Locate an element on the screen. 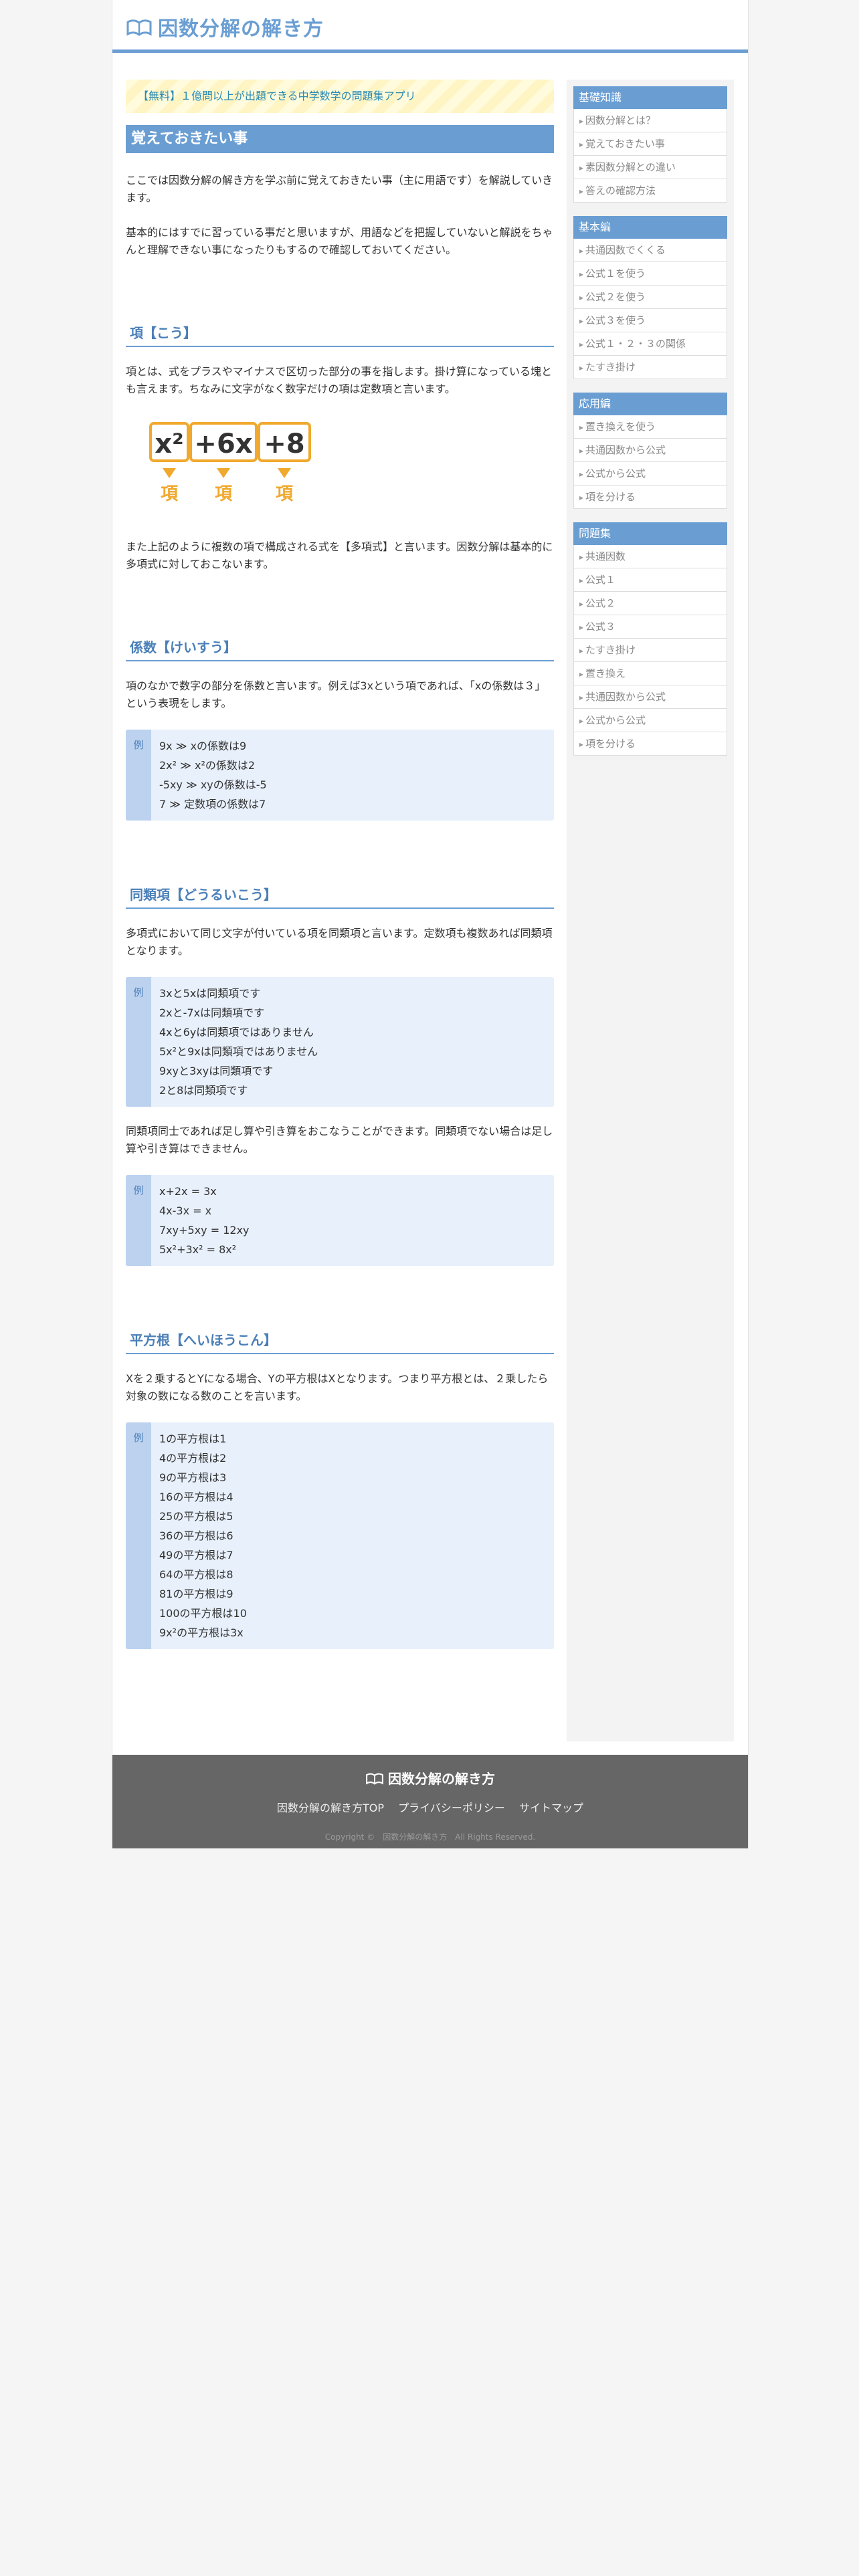  list-item: 4x-3x = x is located at coordinates (185, 1210).